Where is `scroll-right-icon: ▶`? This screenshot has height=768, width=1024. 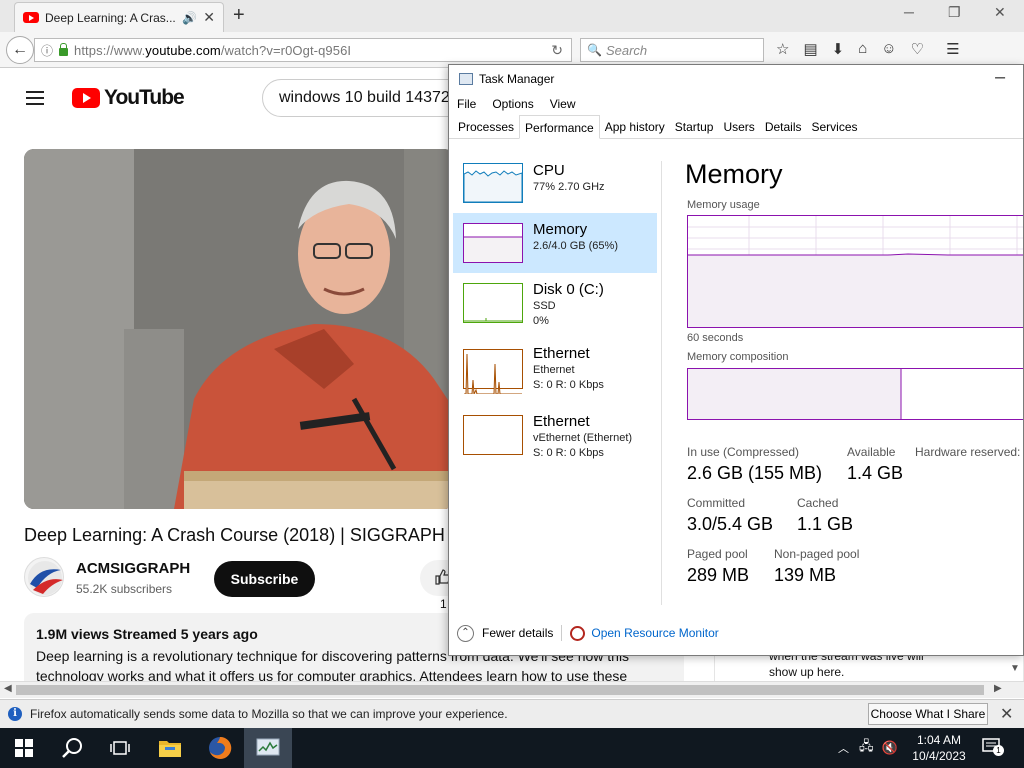
scroll-right-icon: ▶ is located at coordinates (998, 688).